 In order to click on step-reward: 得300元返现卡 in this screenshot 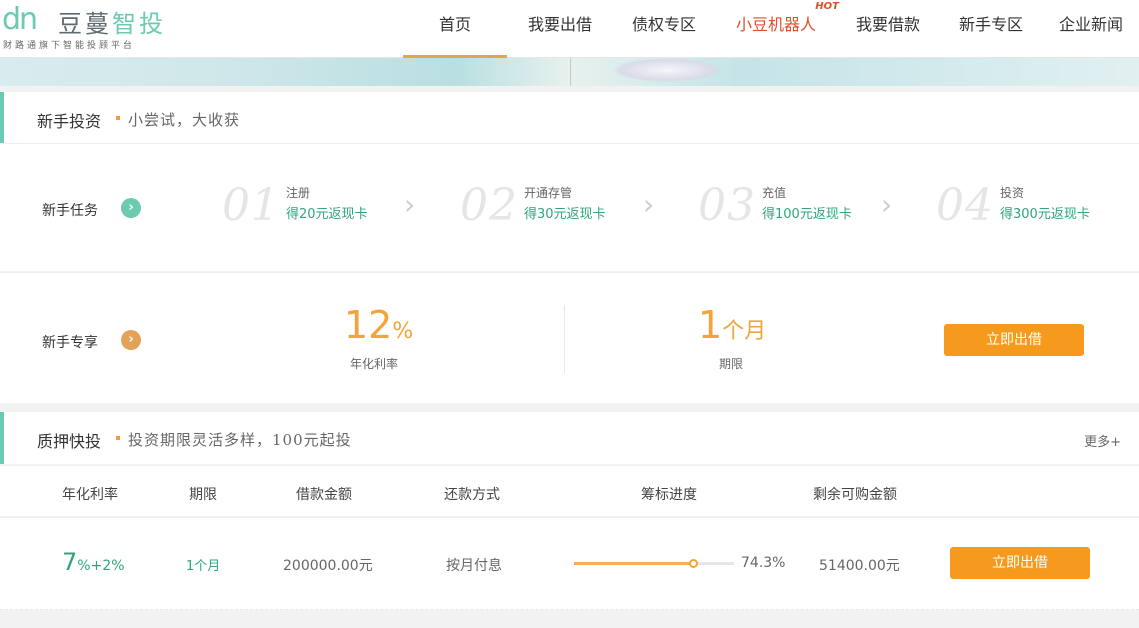, I will do `click(1045, 212)`.